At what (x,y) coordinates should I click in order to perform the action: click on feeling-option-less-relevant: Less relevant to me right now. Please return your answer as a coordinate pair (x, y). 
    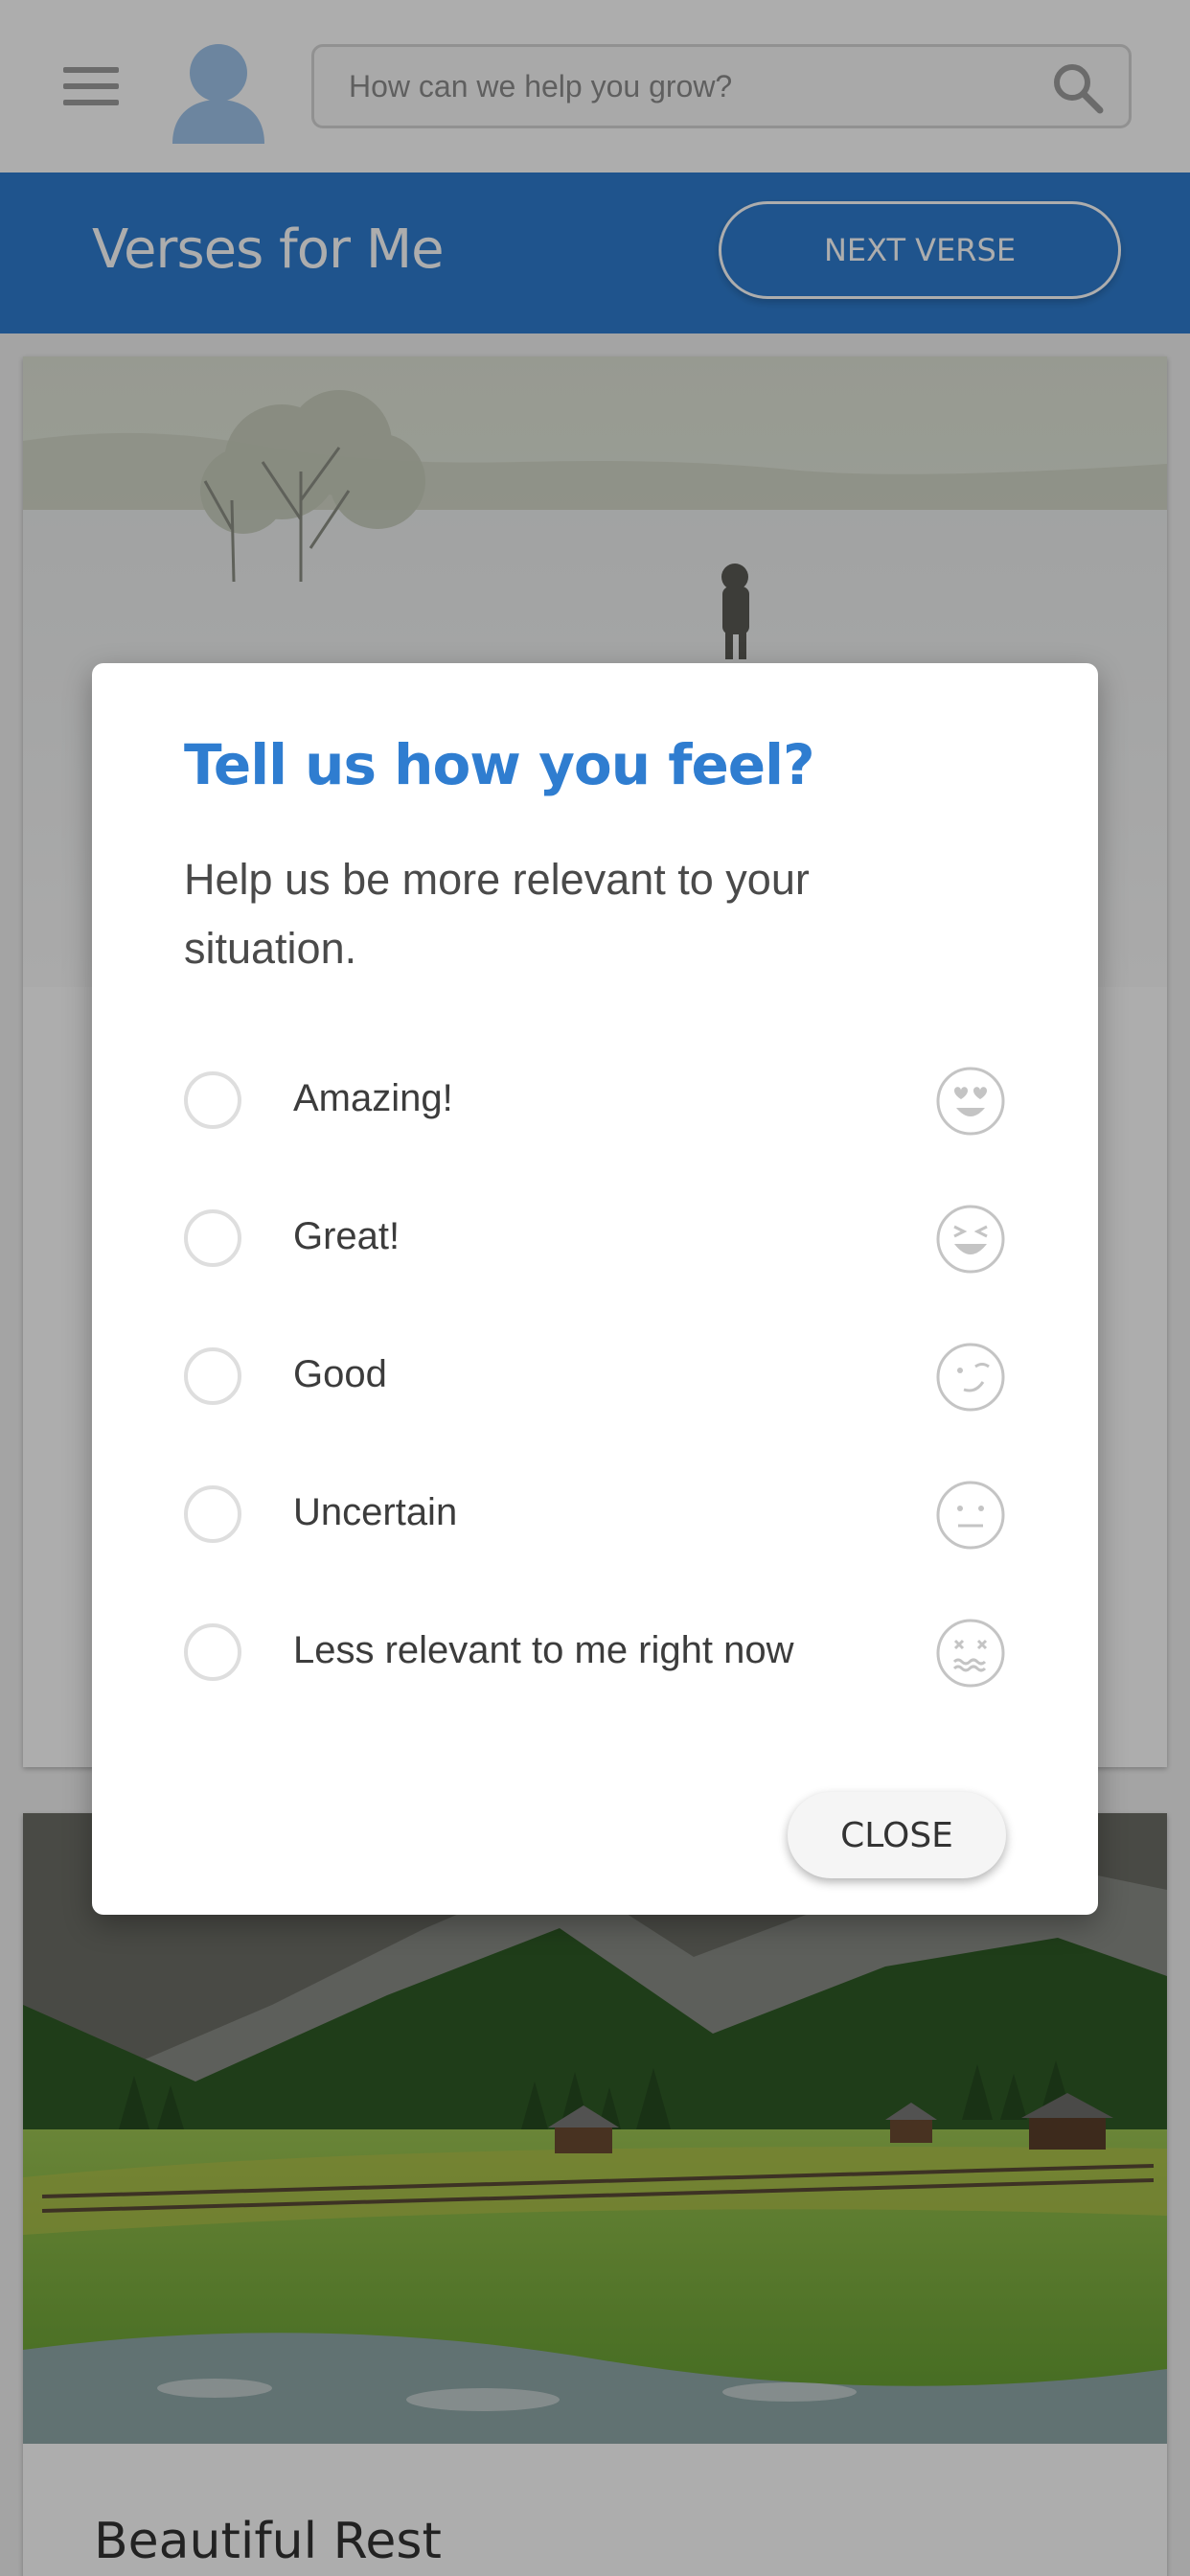
    Looking at the image, I should click on (596, 1652).